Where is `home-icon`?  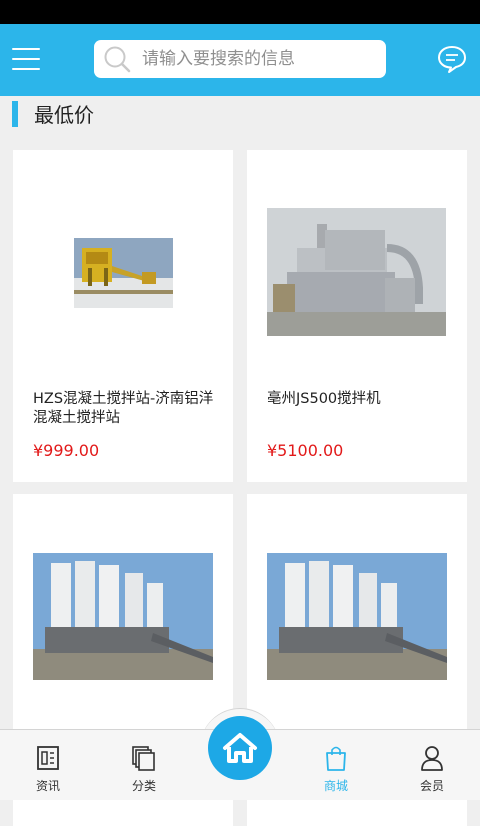 home-icon is located at coordinates (240, 748).